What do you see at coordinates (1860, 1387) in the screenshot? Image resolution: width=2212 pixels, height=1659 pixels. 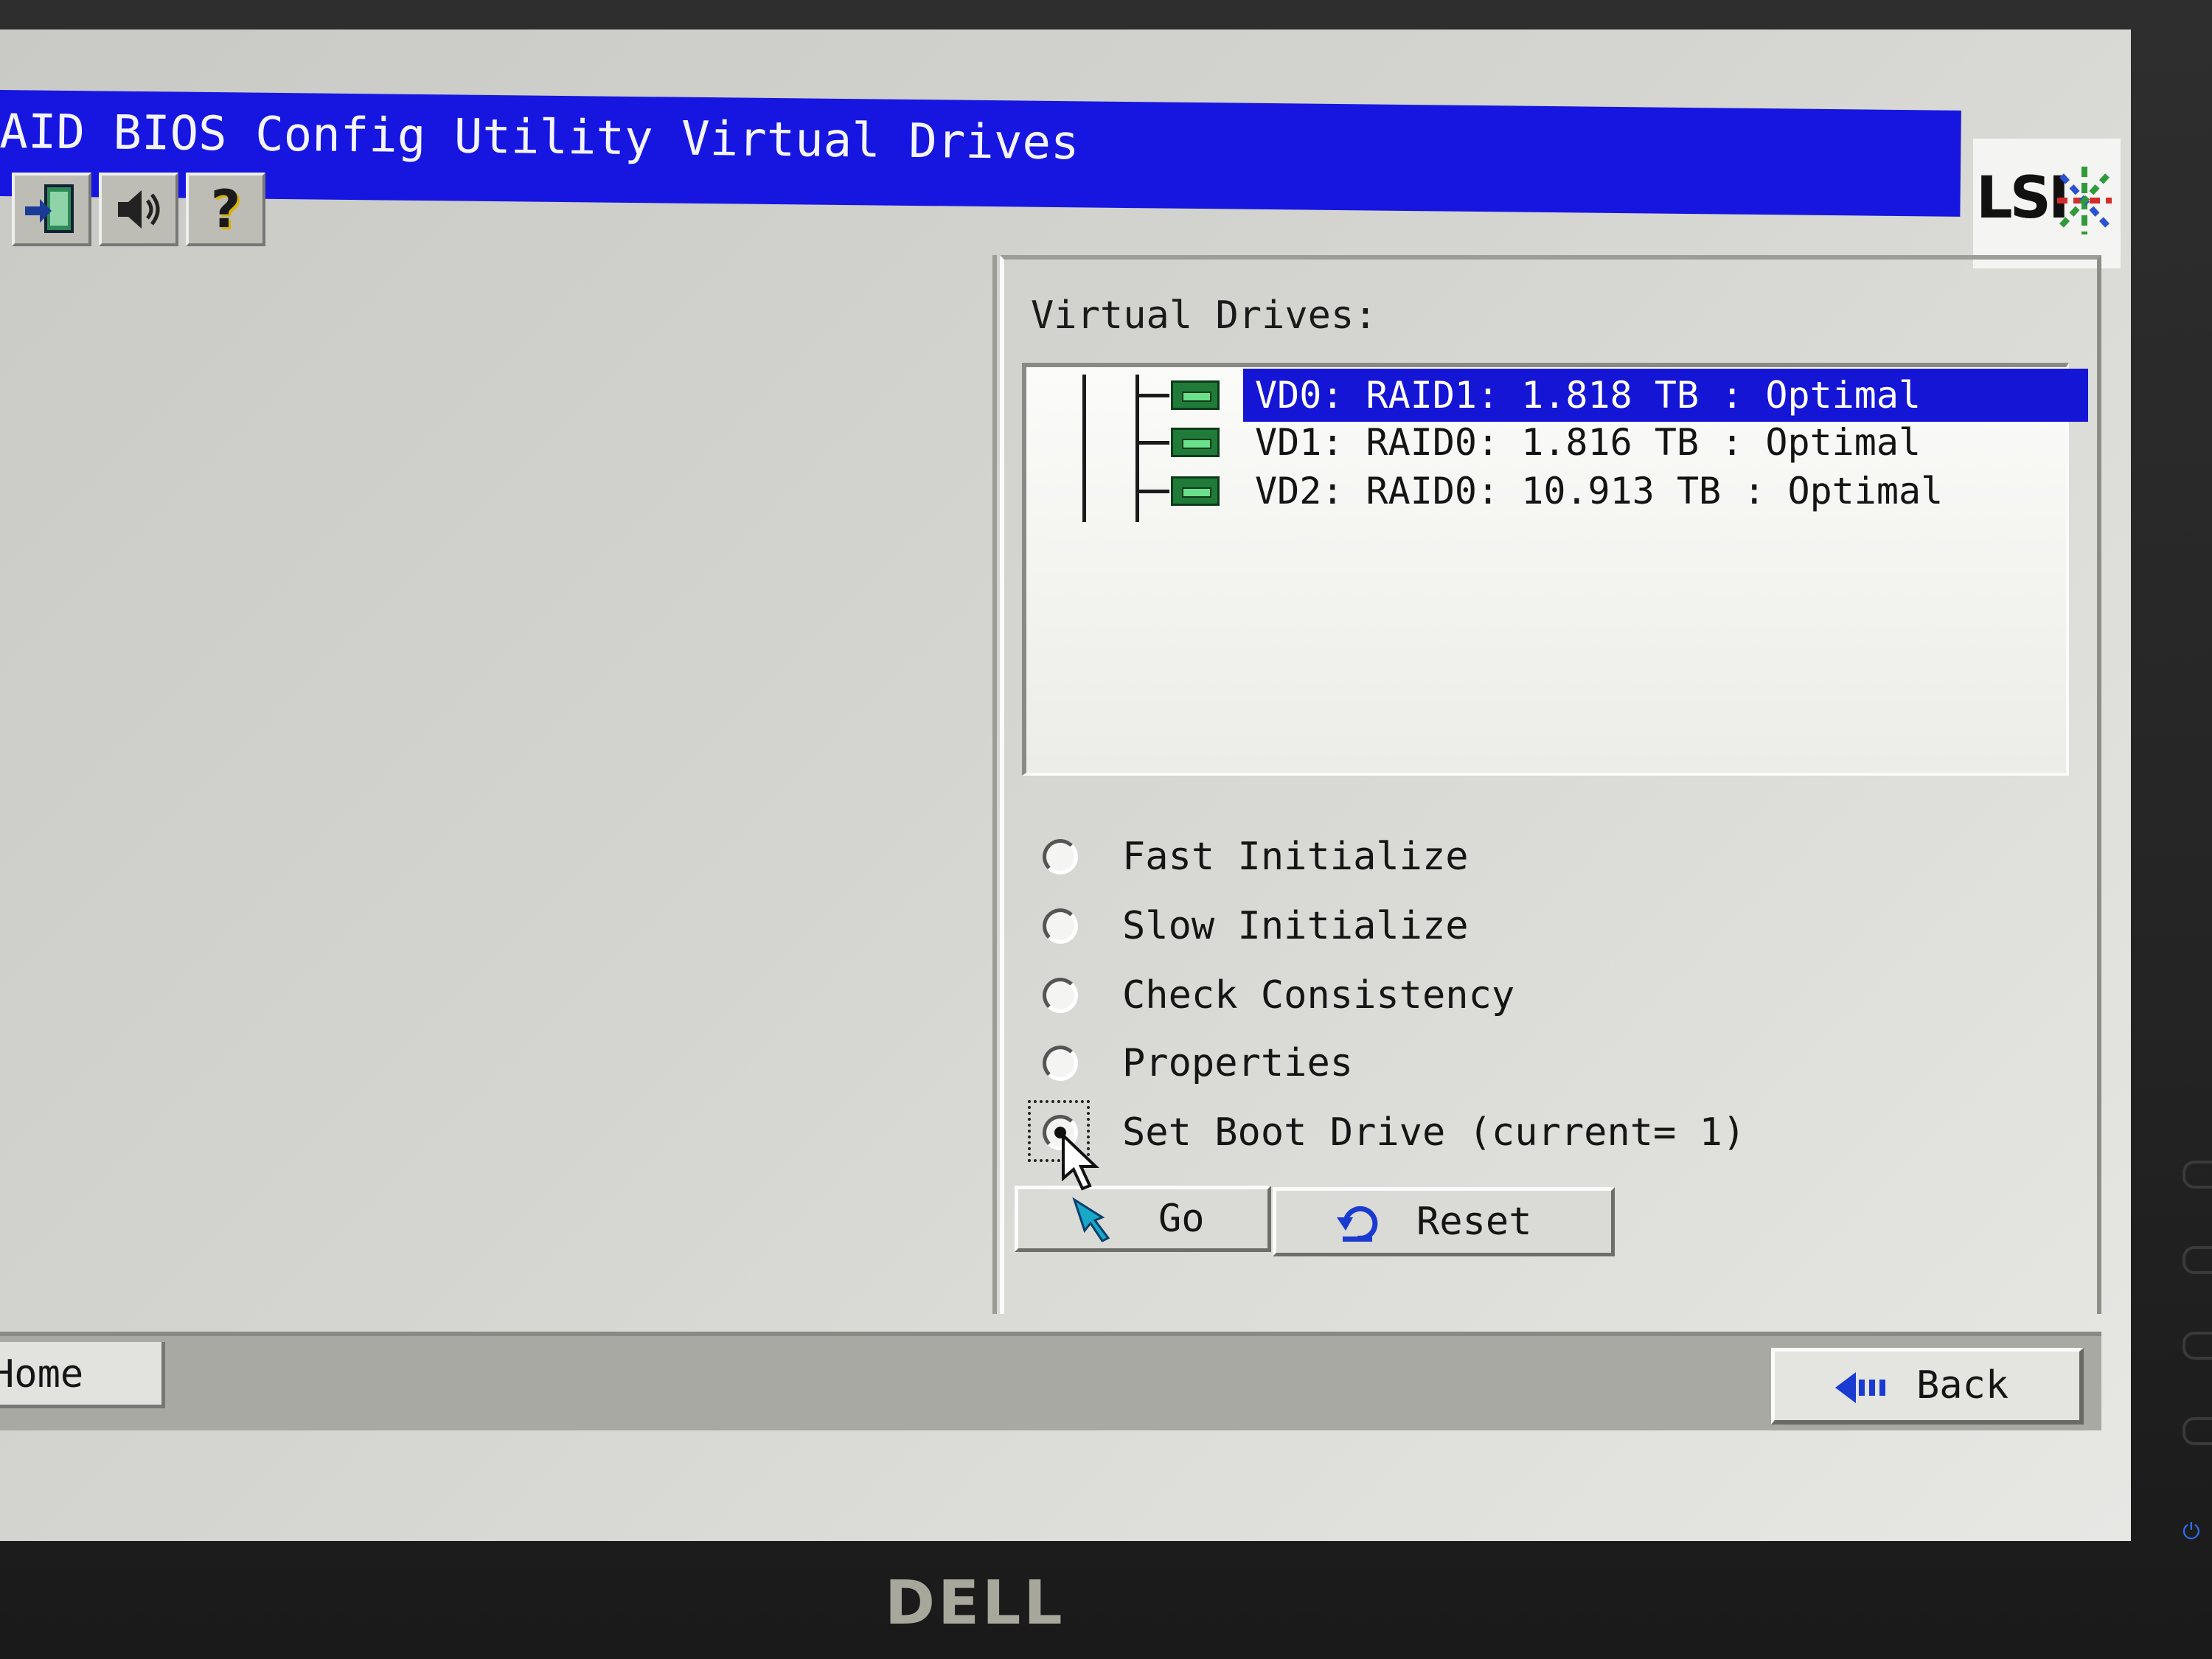 I see `back-arrow-icon` at bounding box center [1860, 1387].